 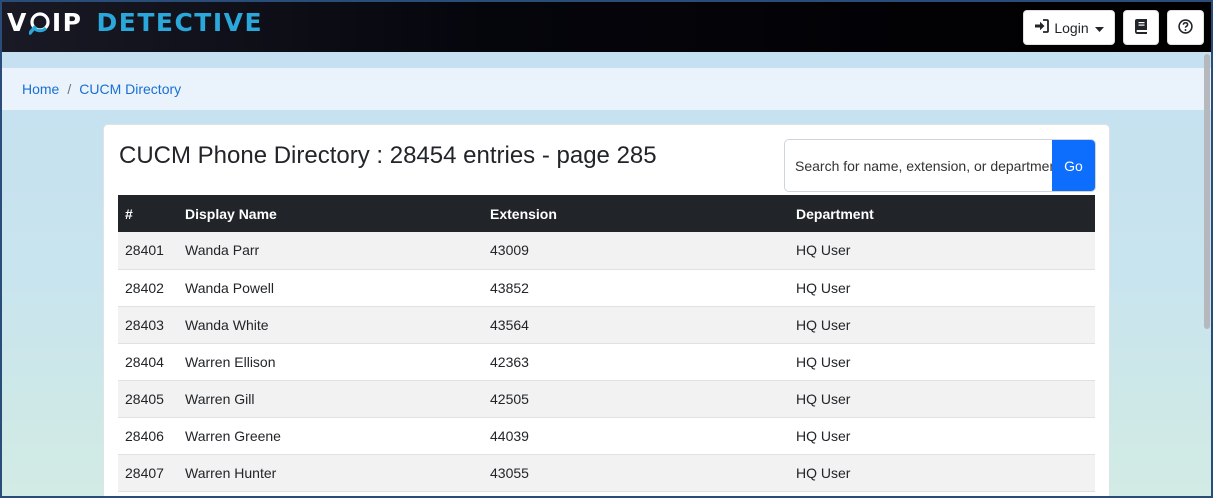 What do you see at coordinates (509, 398) in the screenshot?
I see `cell-extension: 42505` at bounding box center [509, 398].